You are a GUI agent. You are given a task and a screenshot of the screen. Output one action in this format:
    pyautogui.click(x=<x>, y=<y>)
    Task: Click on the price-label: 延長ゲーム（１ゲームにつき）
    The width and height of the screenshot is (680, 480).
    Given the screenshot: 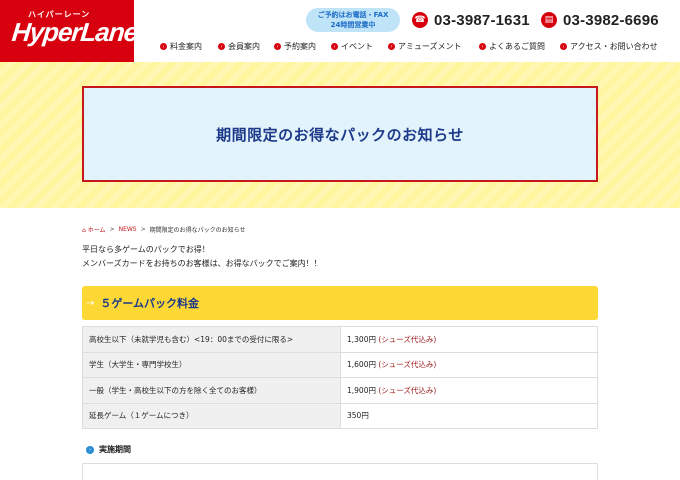 What is the action you would take?
    pyautogui.click(x=211, y=415)
    